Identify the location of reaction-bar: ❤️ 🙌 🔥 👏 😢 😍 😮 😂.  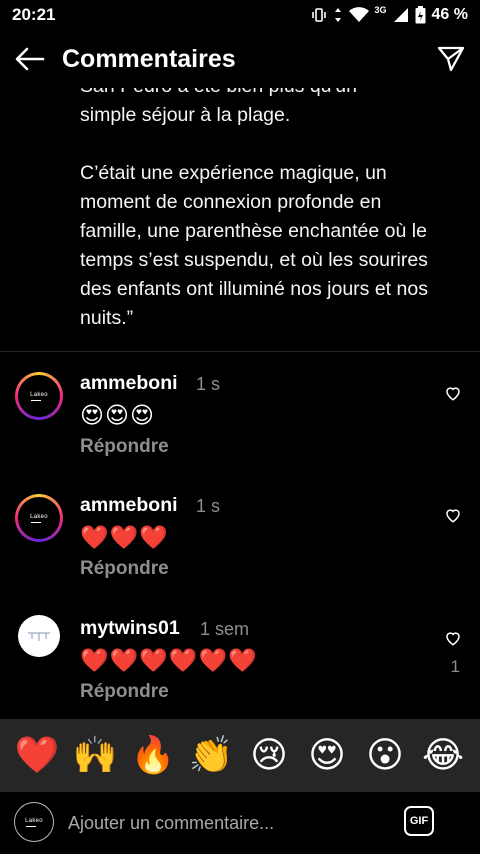
(240, 755).